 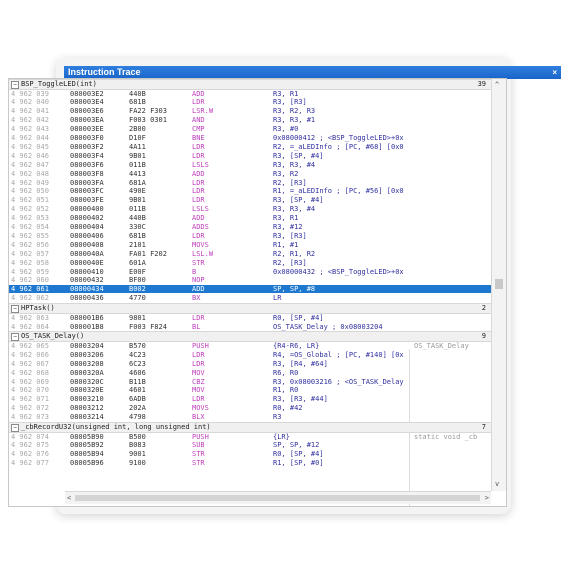 What do you see at coordinates (250, 364) in the screenshot?
I see `instruction-row: 4 962 067 08003208 6C23 LDR R3, [R4, #64]` at bounding box center [250, 364].